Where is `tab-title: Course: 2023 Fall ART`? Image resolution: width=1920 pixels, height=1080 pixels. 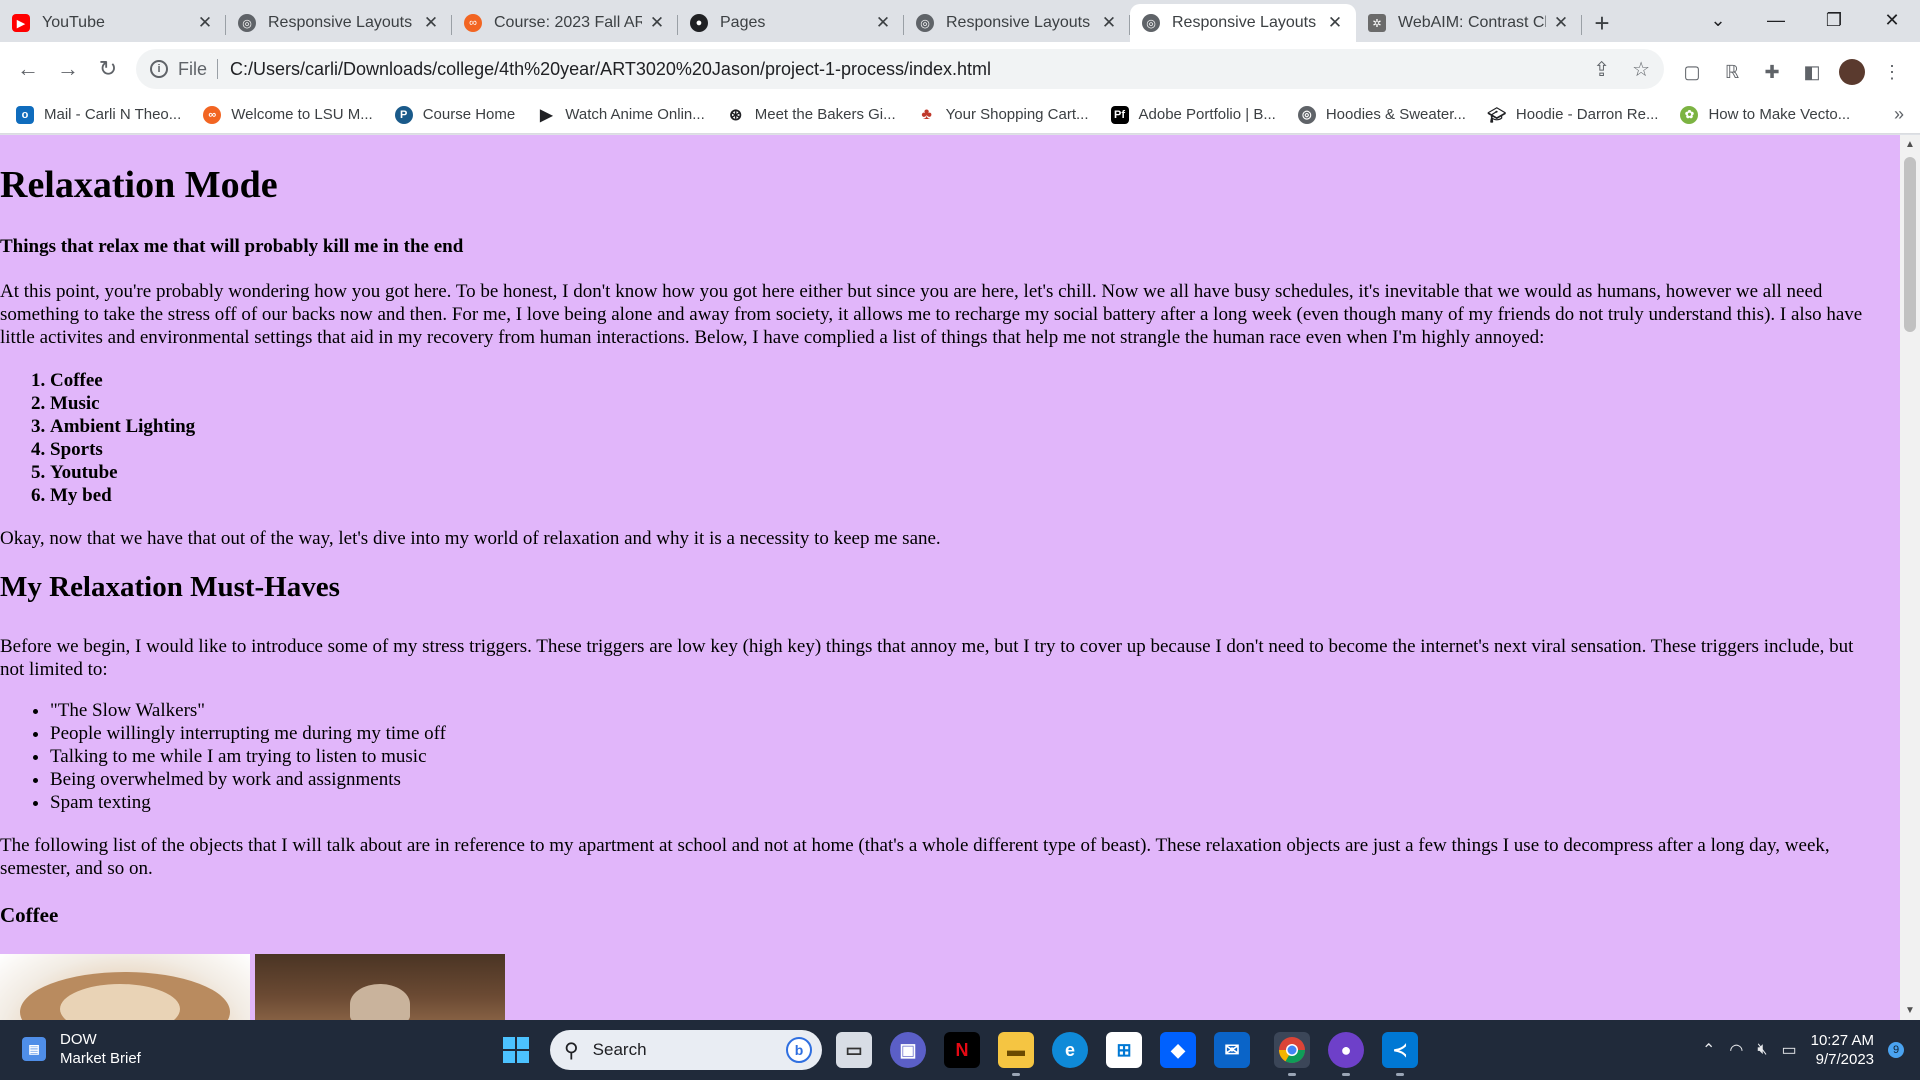 tab-title: Course: 2023 Fall ART is located at coordinates (568, 22).